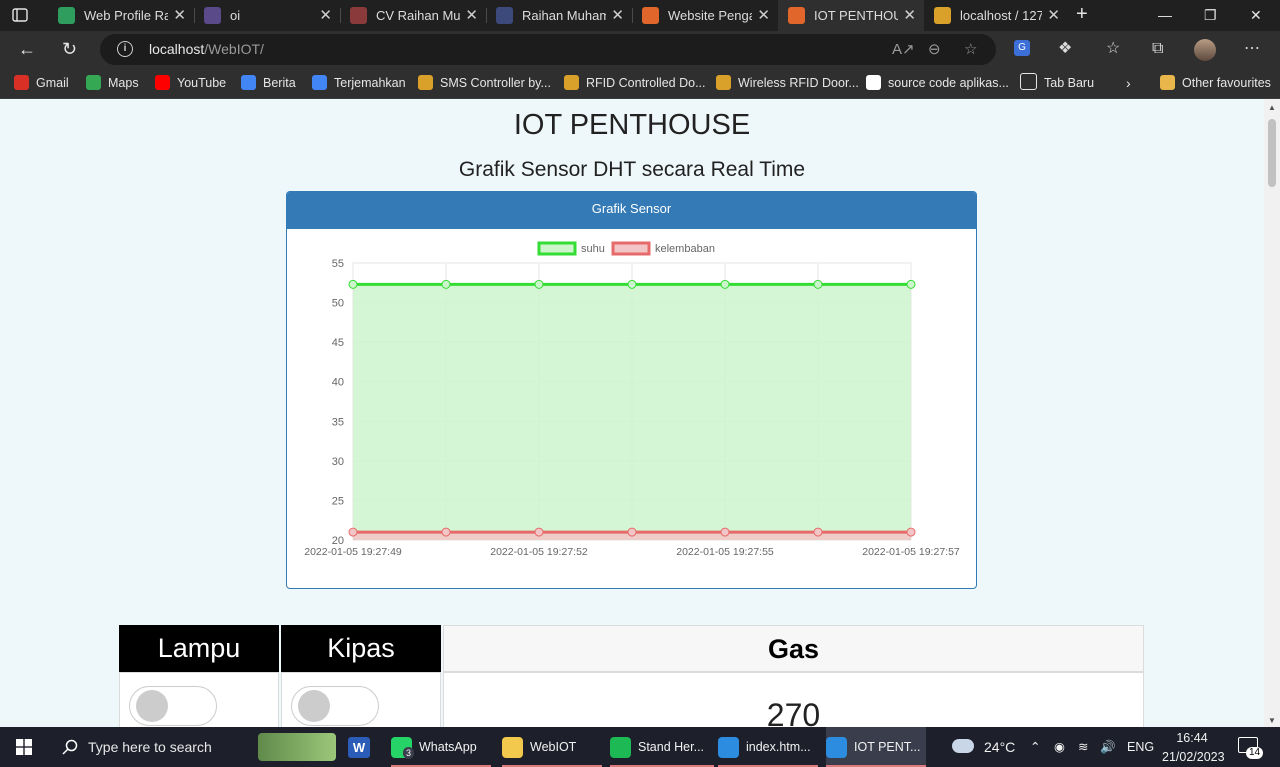 The height and width of the screenshot is (767, 1280). What do you see at coordinates (1128, 83) in the screenshot?
I see `bookmarks-overflow-chevron-icon: ›` at bounding box center [1128, 83].